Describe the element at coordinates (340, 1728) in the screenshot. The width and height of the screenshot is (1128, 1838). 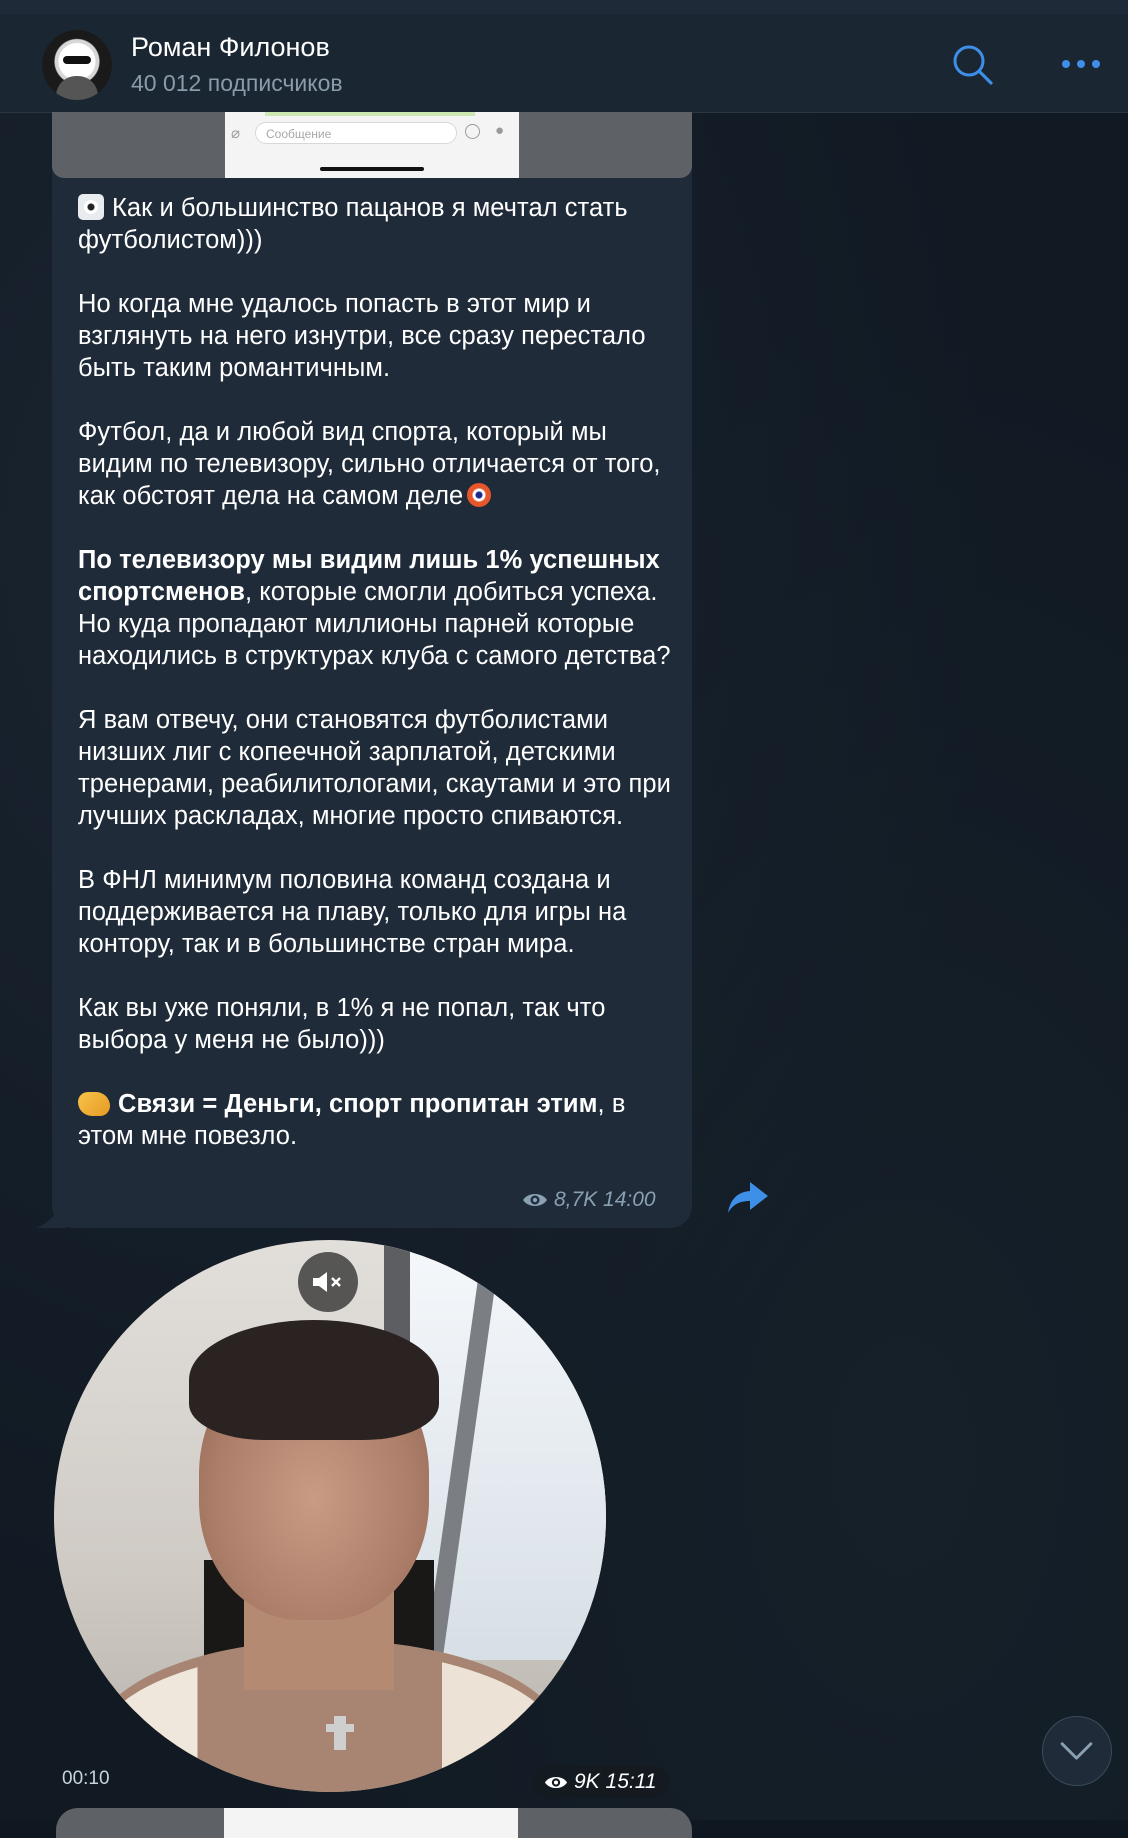
I see `video-cross-pendant-bar` at that location.